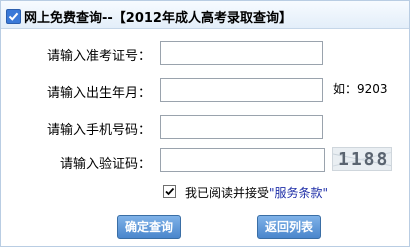 The width and height of the screenshot is (410, 247). I want to click on terms-link: "服务条款", so click(298, 192).